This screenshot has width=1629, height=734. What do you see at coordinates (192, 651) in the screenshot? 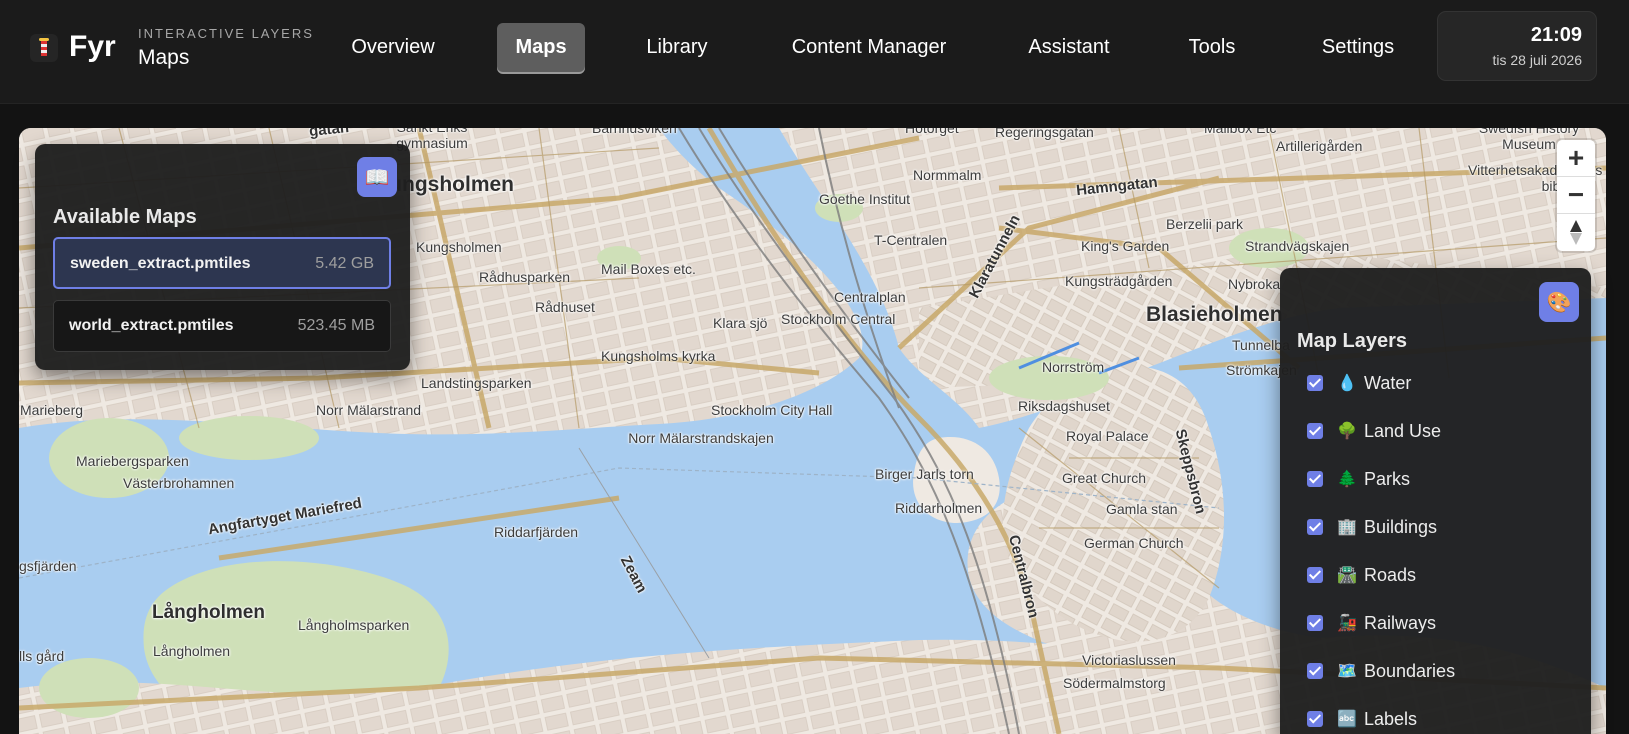
I see `map-label-poi: Långholmen` at bounding box center [192, 651].